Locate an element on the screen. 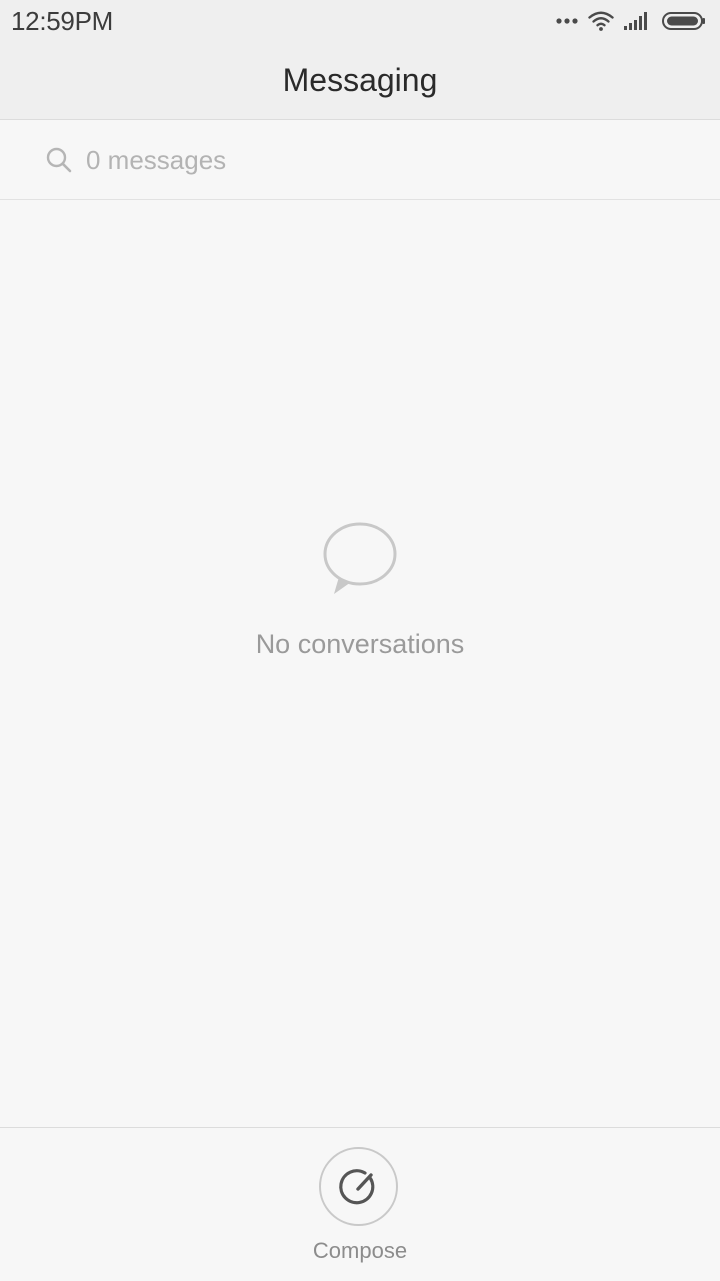 The height and width of the screenshot is (1281, 720). bottom-bar: Compose is located at coordinates (360, 1204).